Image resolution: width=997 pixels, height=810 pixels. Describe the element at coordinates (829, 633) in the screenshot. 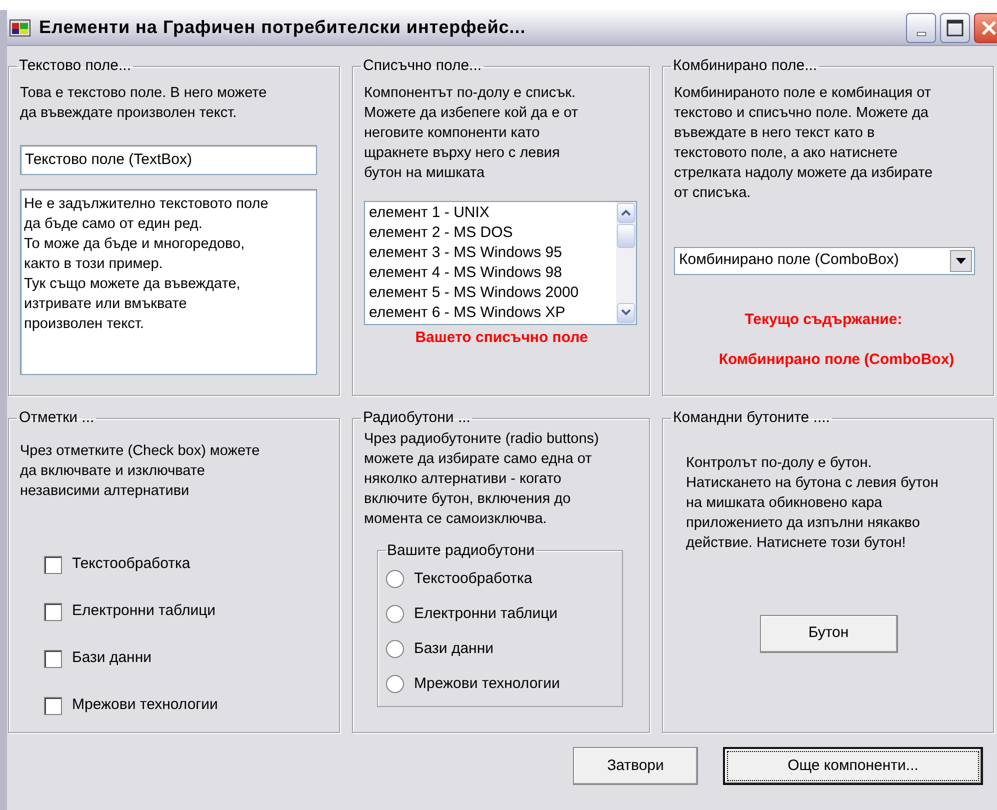

I see `action-button: Бутон` at that location.